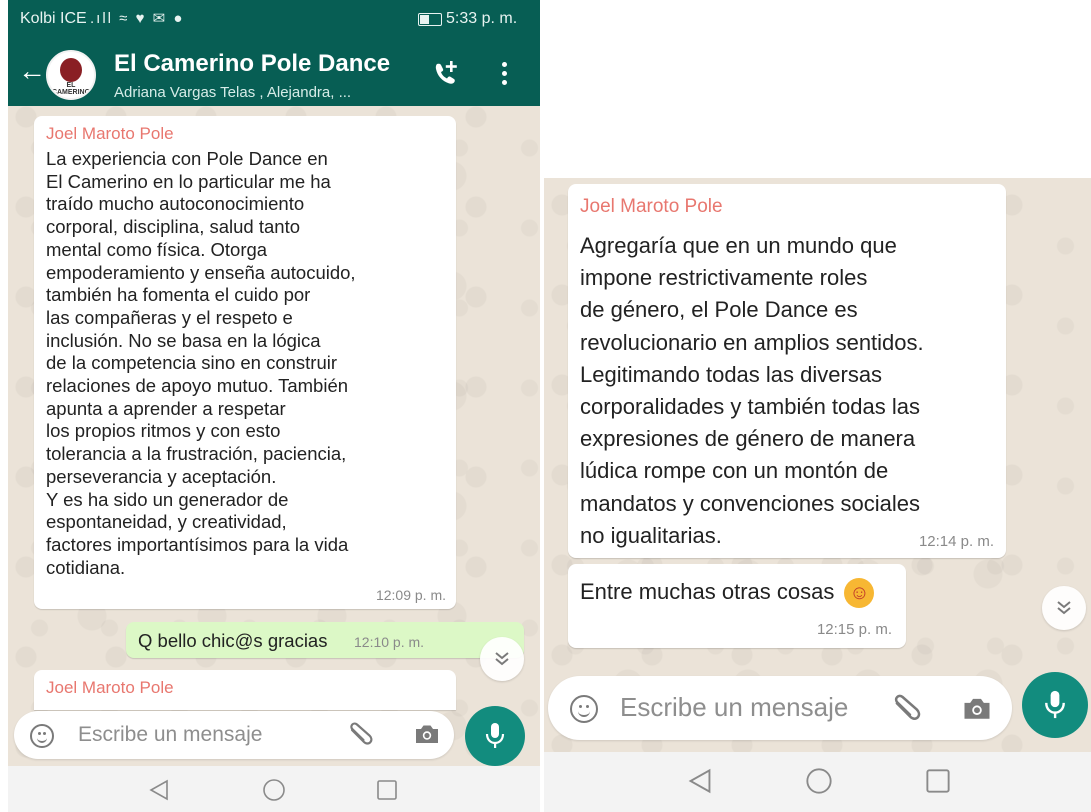 The height and width of the screenshot is (812, 1091). What do you see at coordinates (53, 18) in the screenshot?
I see `carrier-name: Kolbi ICE` at bounding box center [53, 18].